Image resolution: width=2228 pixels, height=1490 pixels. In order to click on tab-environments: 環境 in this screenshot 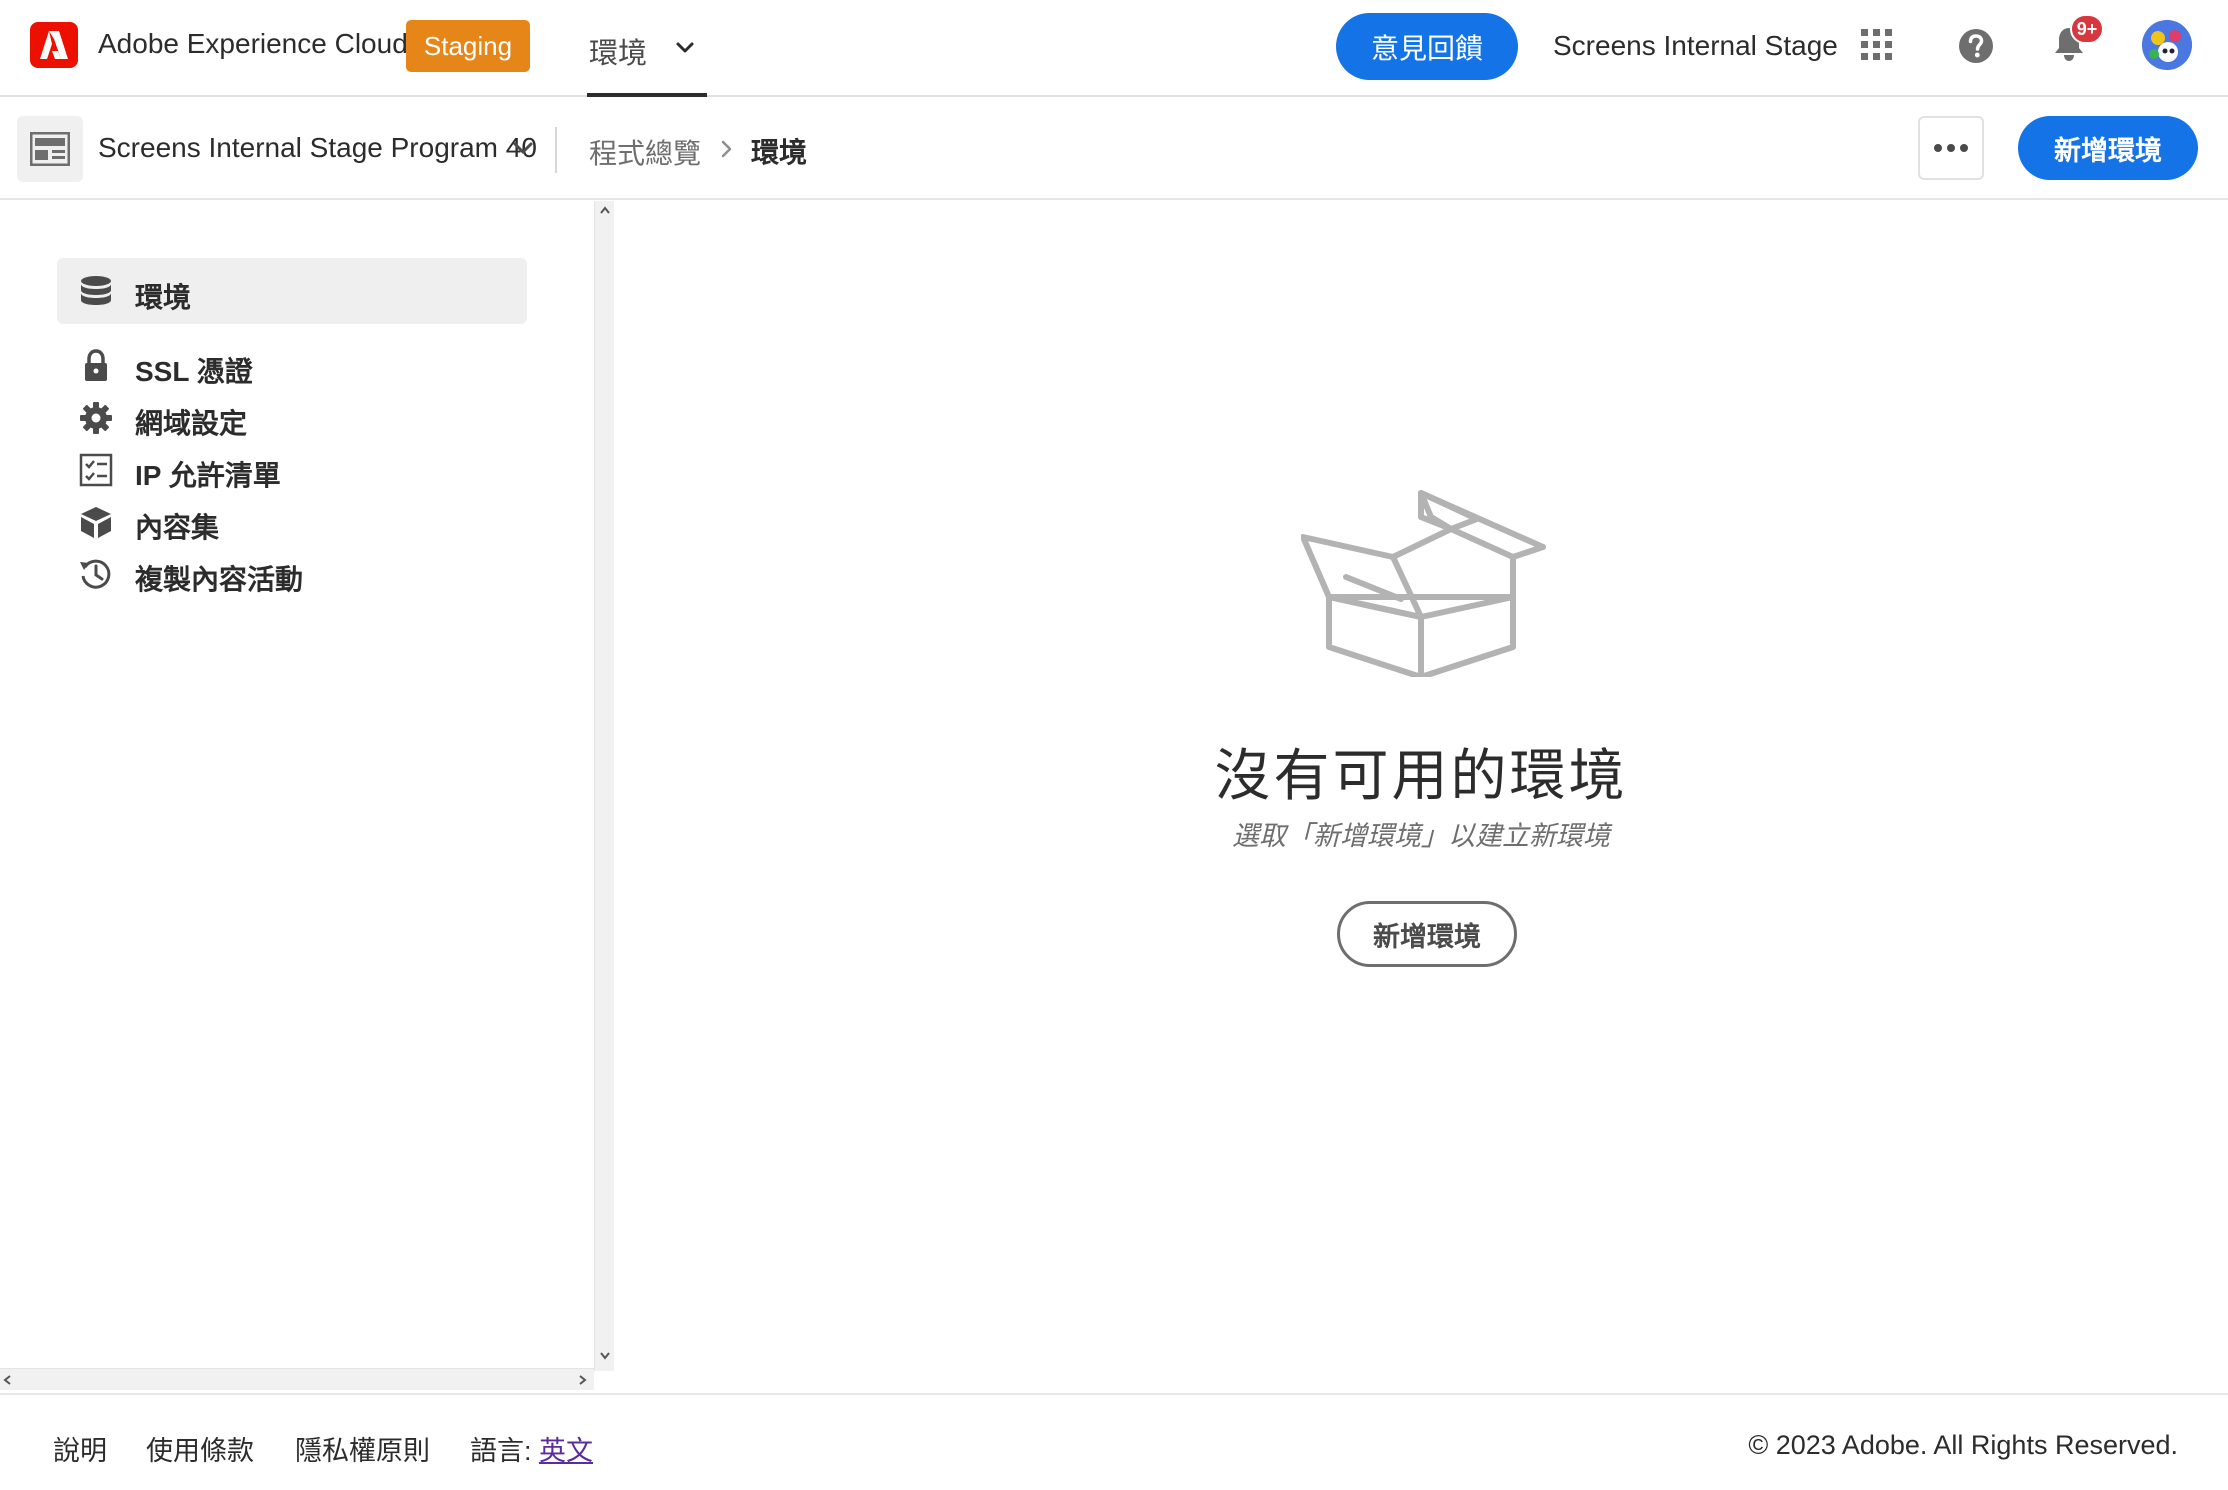, I will do `click(647, 48)`.